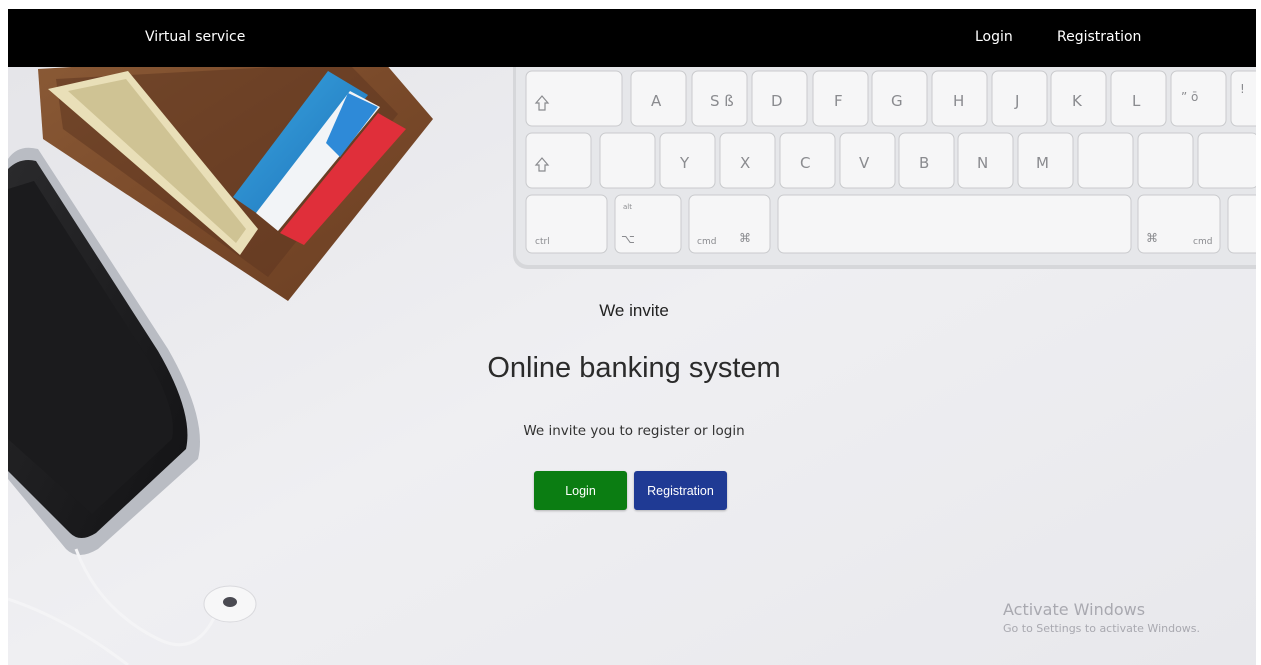 The image size is (1261, 665). Describe the element at coordinates (680, 490) in the screenshot. I see `registration-button: Registration` at that location.